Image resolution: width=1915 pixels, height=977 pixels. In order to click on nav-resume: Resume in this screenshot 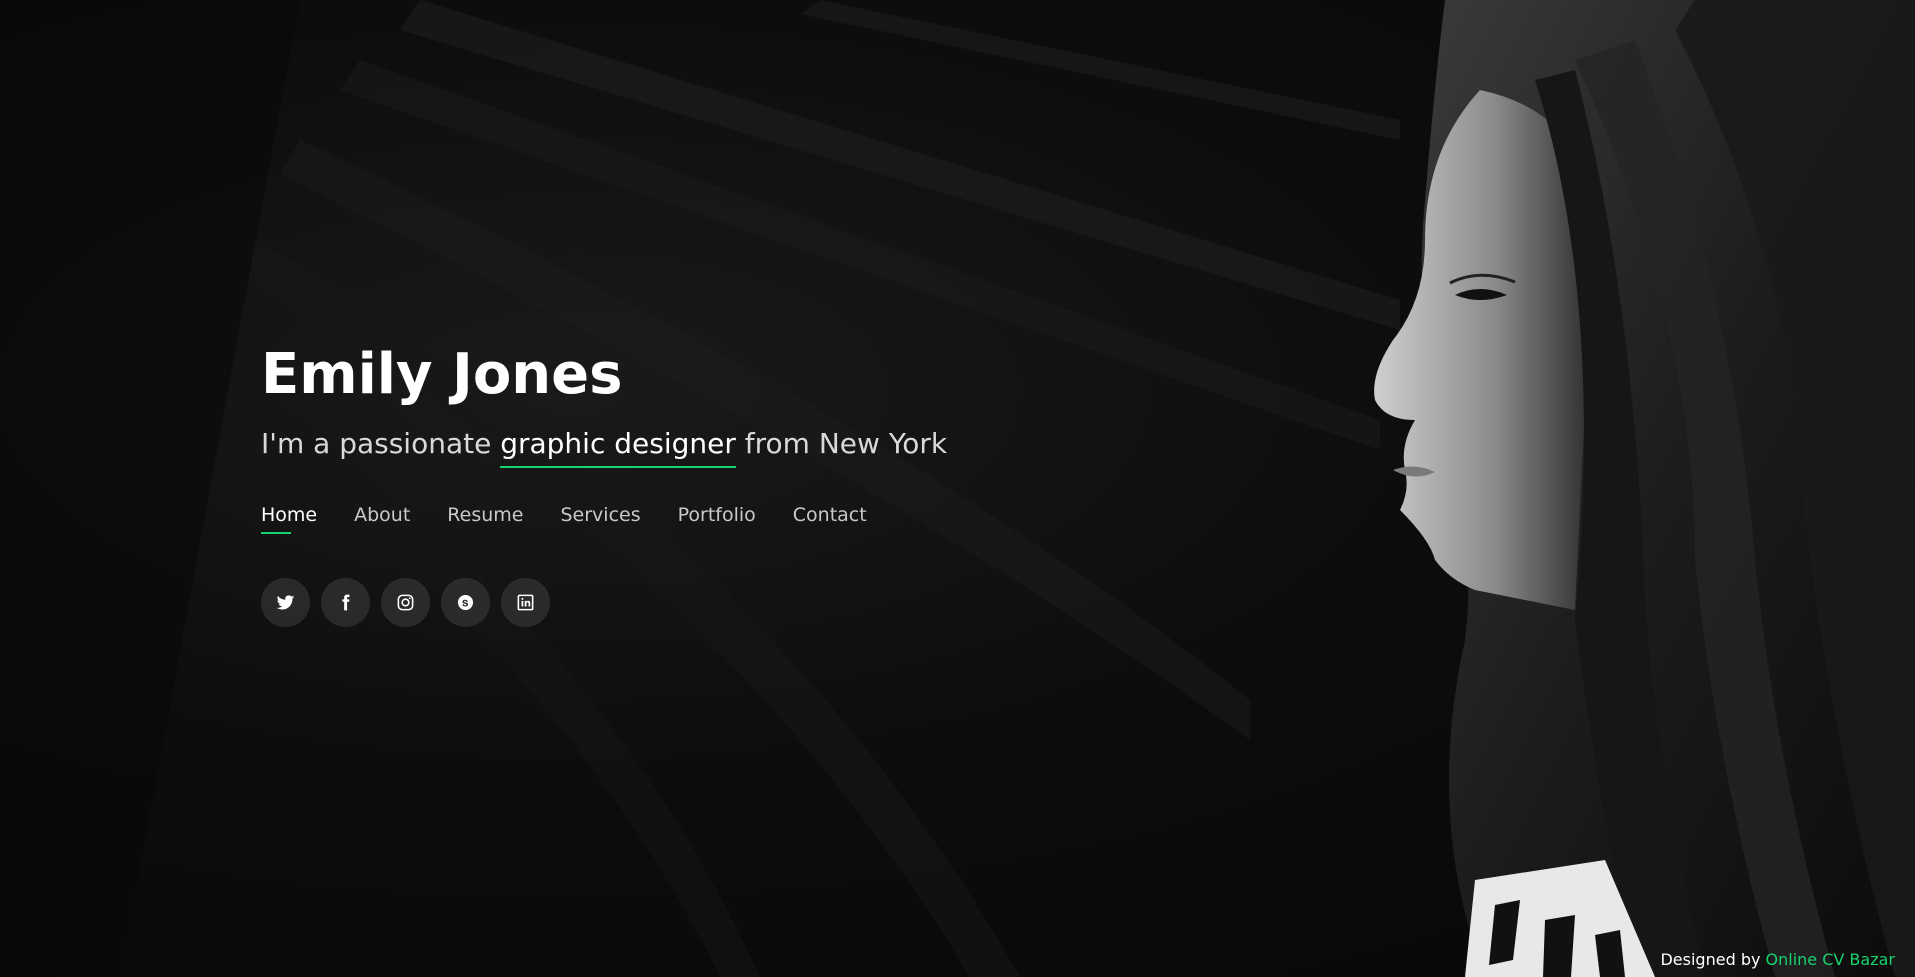, I will do `click(485, 519)`.